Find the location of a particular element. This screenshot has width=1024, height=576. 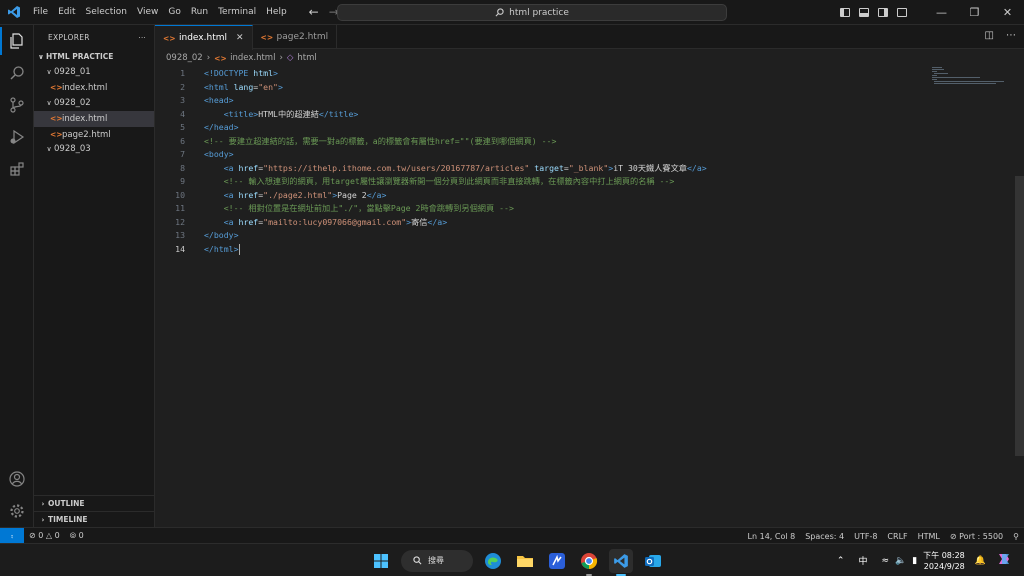

close-button: ✕ is located at coordinates (1007, 12).